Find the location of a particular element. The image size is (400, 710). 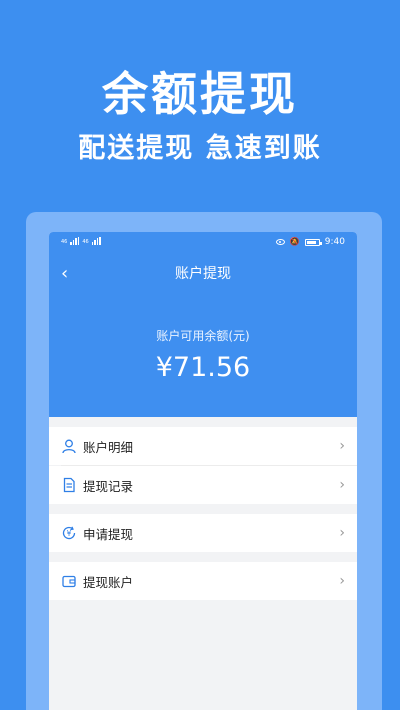

eye-icon is located at coordinates (280, 242).